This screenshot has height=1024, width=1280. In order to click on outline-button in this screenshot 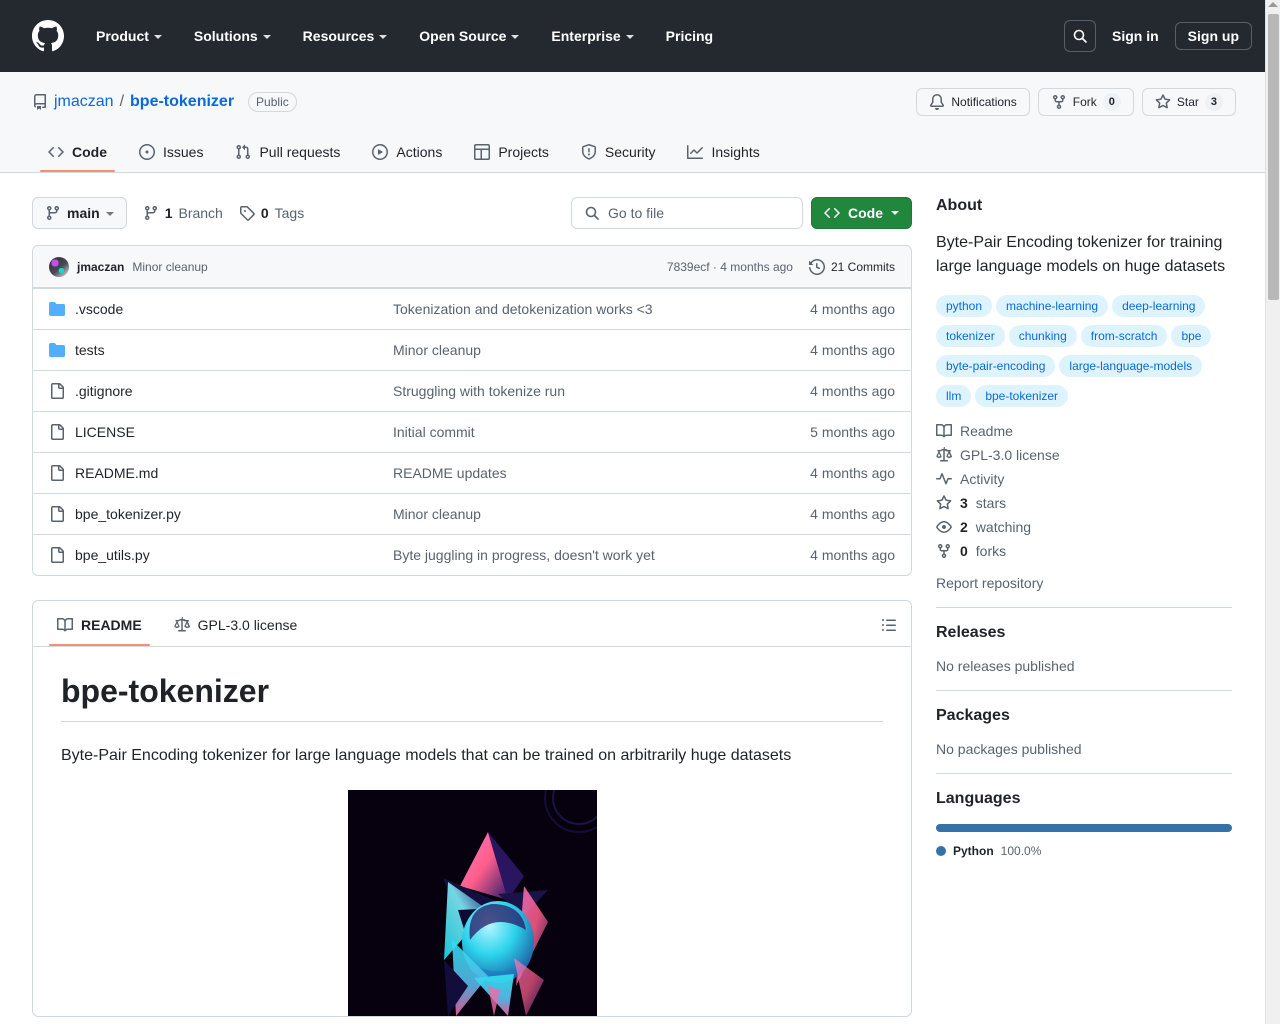, I will do `click(889, 625)`.